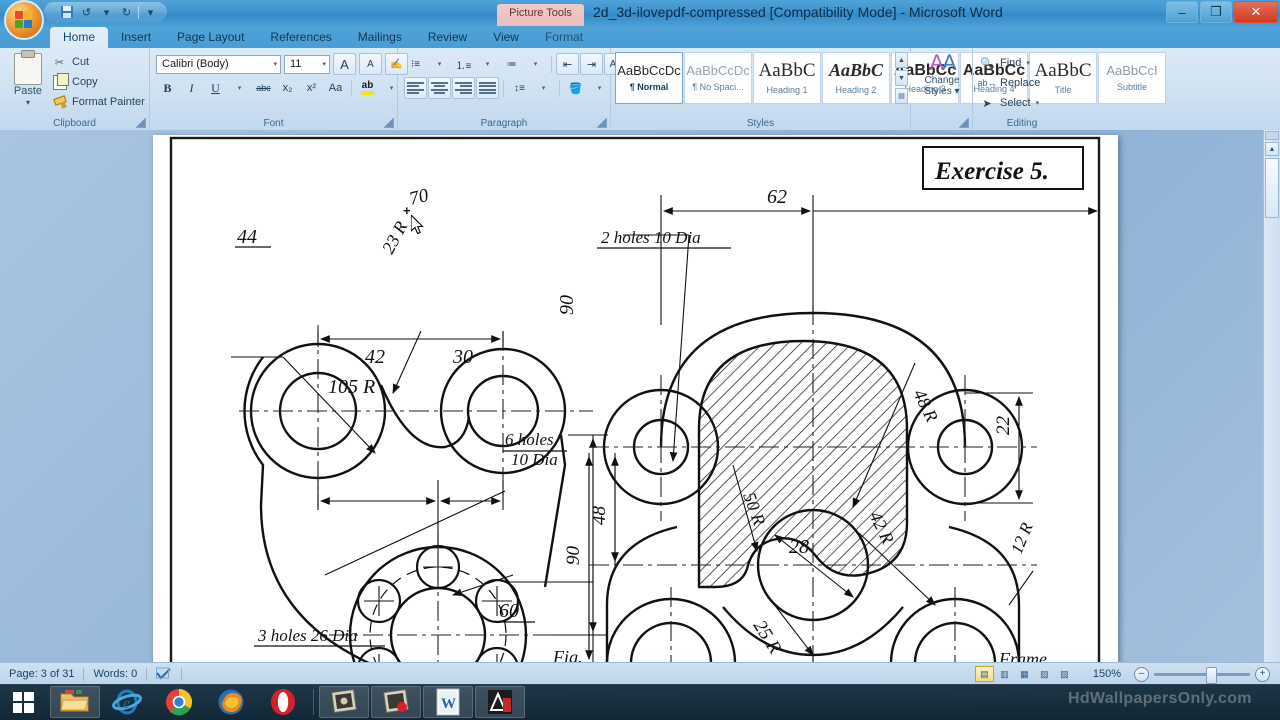 The height and width of the screenshot is (720, 1280). What do you see at coordinates (575, 88) in the screenshot?
I see `shading-button: 🪣` at bounding box center [575, 88].